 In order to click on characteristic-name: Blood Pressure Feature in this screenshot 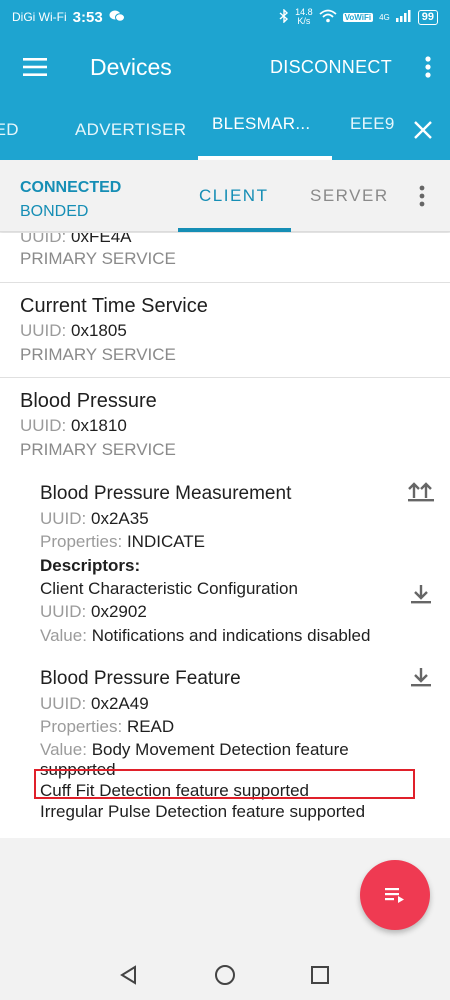, I will do `click(140, 678)`.